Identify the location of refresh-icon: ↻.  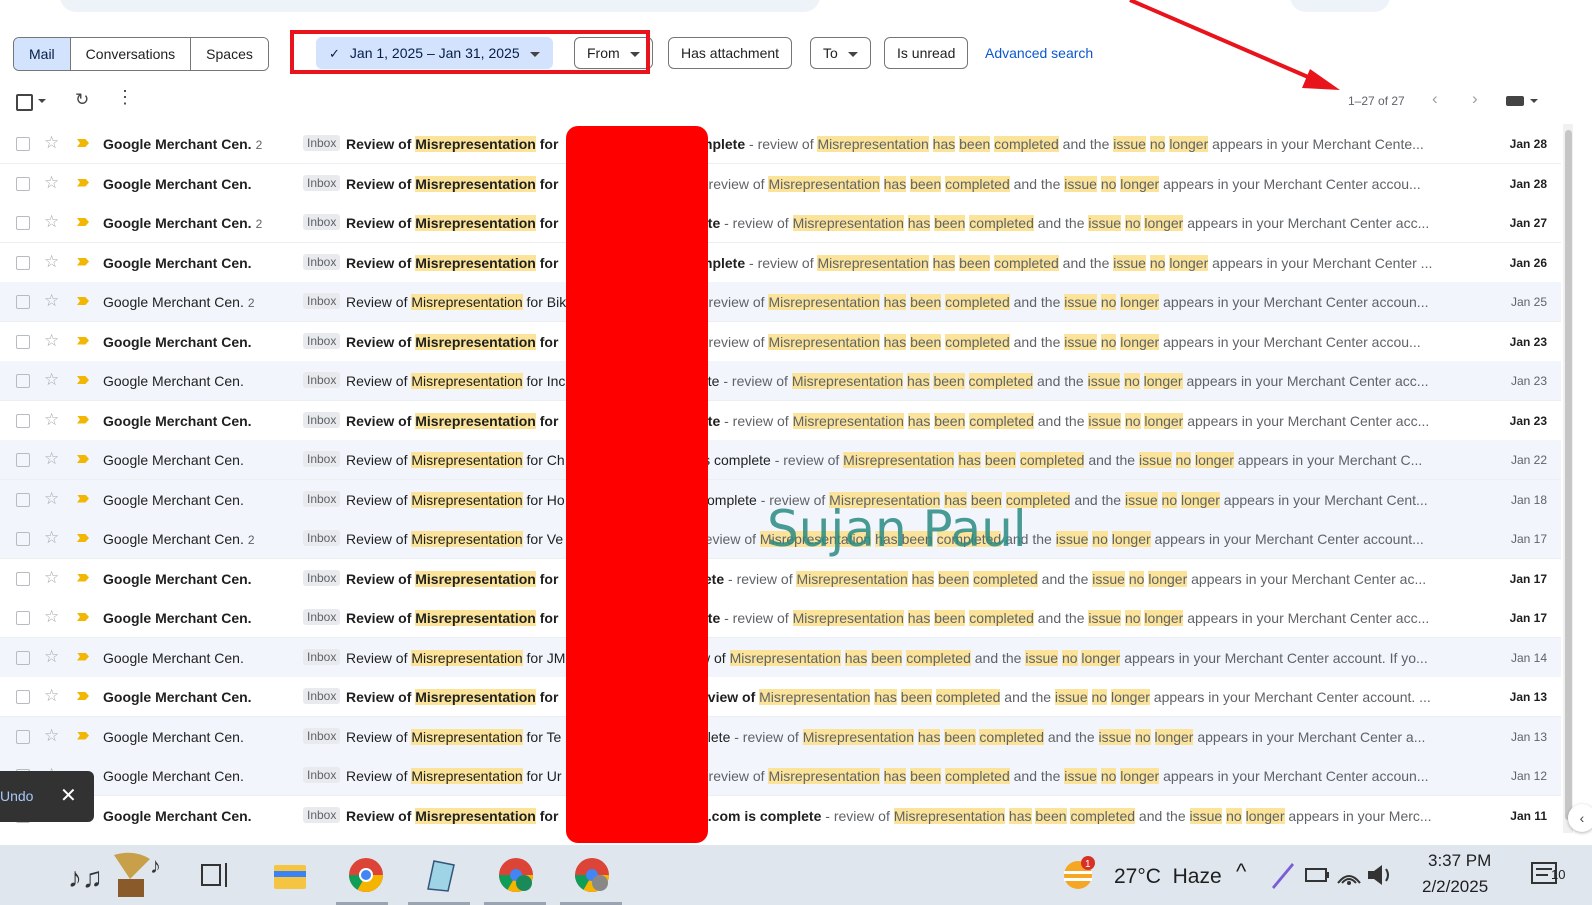
(82, 100).